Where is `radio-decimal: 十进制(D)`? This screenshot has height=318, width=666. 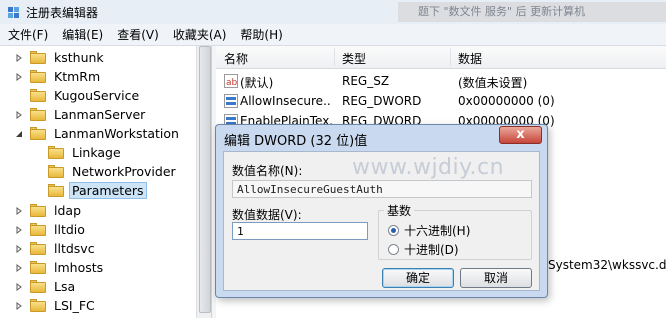
radio-decimal: 十进制(D) is located at coordinates (423, 249).